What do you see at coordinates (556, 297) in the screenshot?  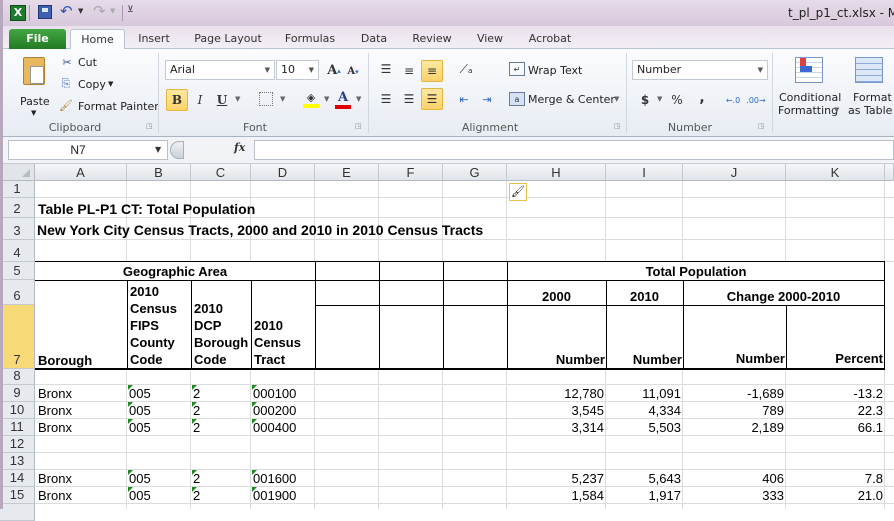 I see `year-2000-header: 2000` at bounding box center [556, 297].